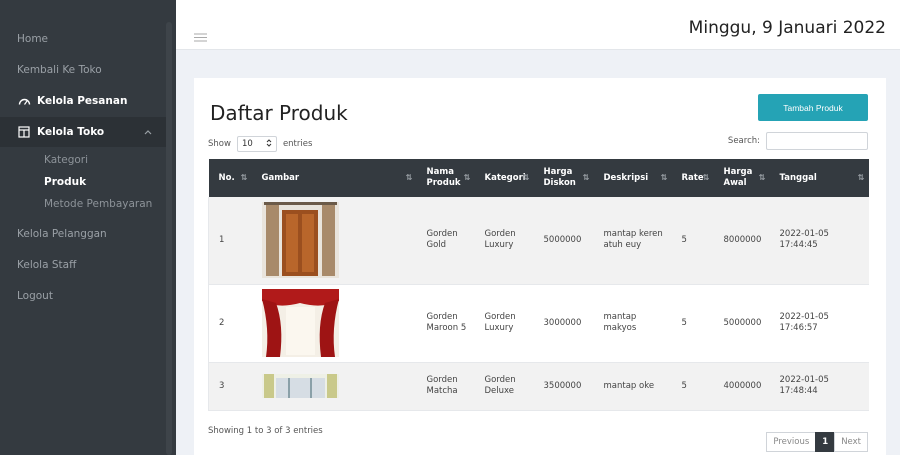 The image size is (900, 455). What do you see at coordinates (47, 265) in the screenshot?
I see `sidebar-item-label: Kelola Staff` at bounding box center [47, 265].